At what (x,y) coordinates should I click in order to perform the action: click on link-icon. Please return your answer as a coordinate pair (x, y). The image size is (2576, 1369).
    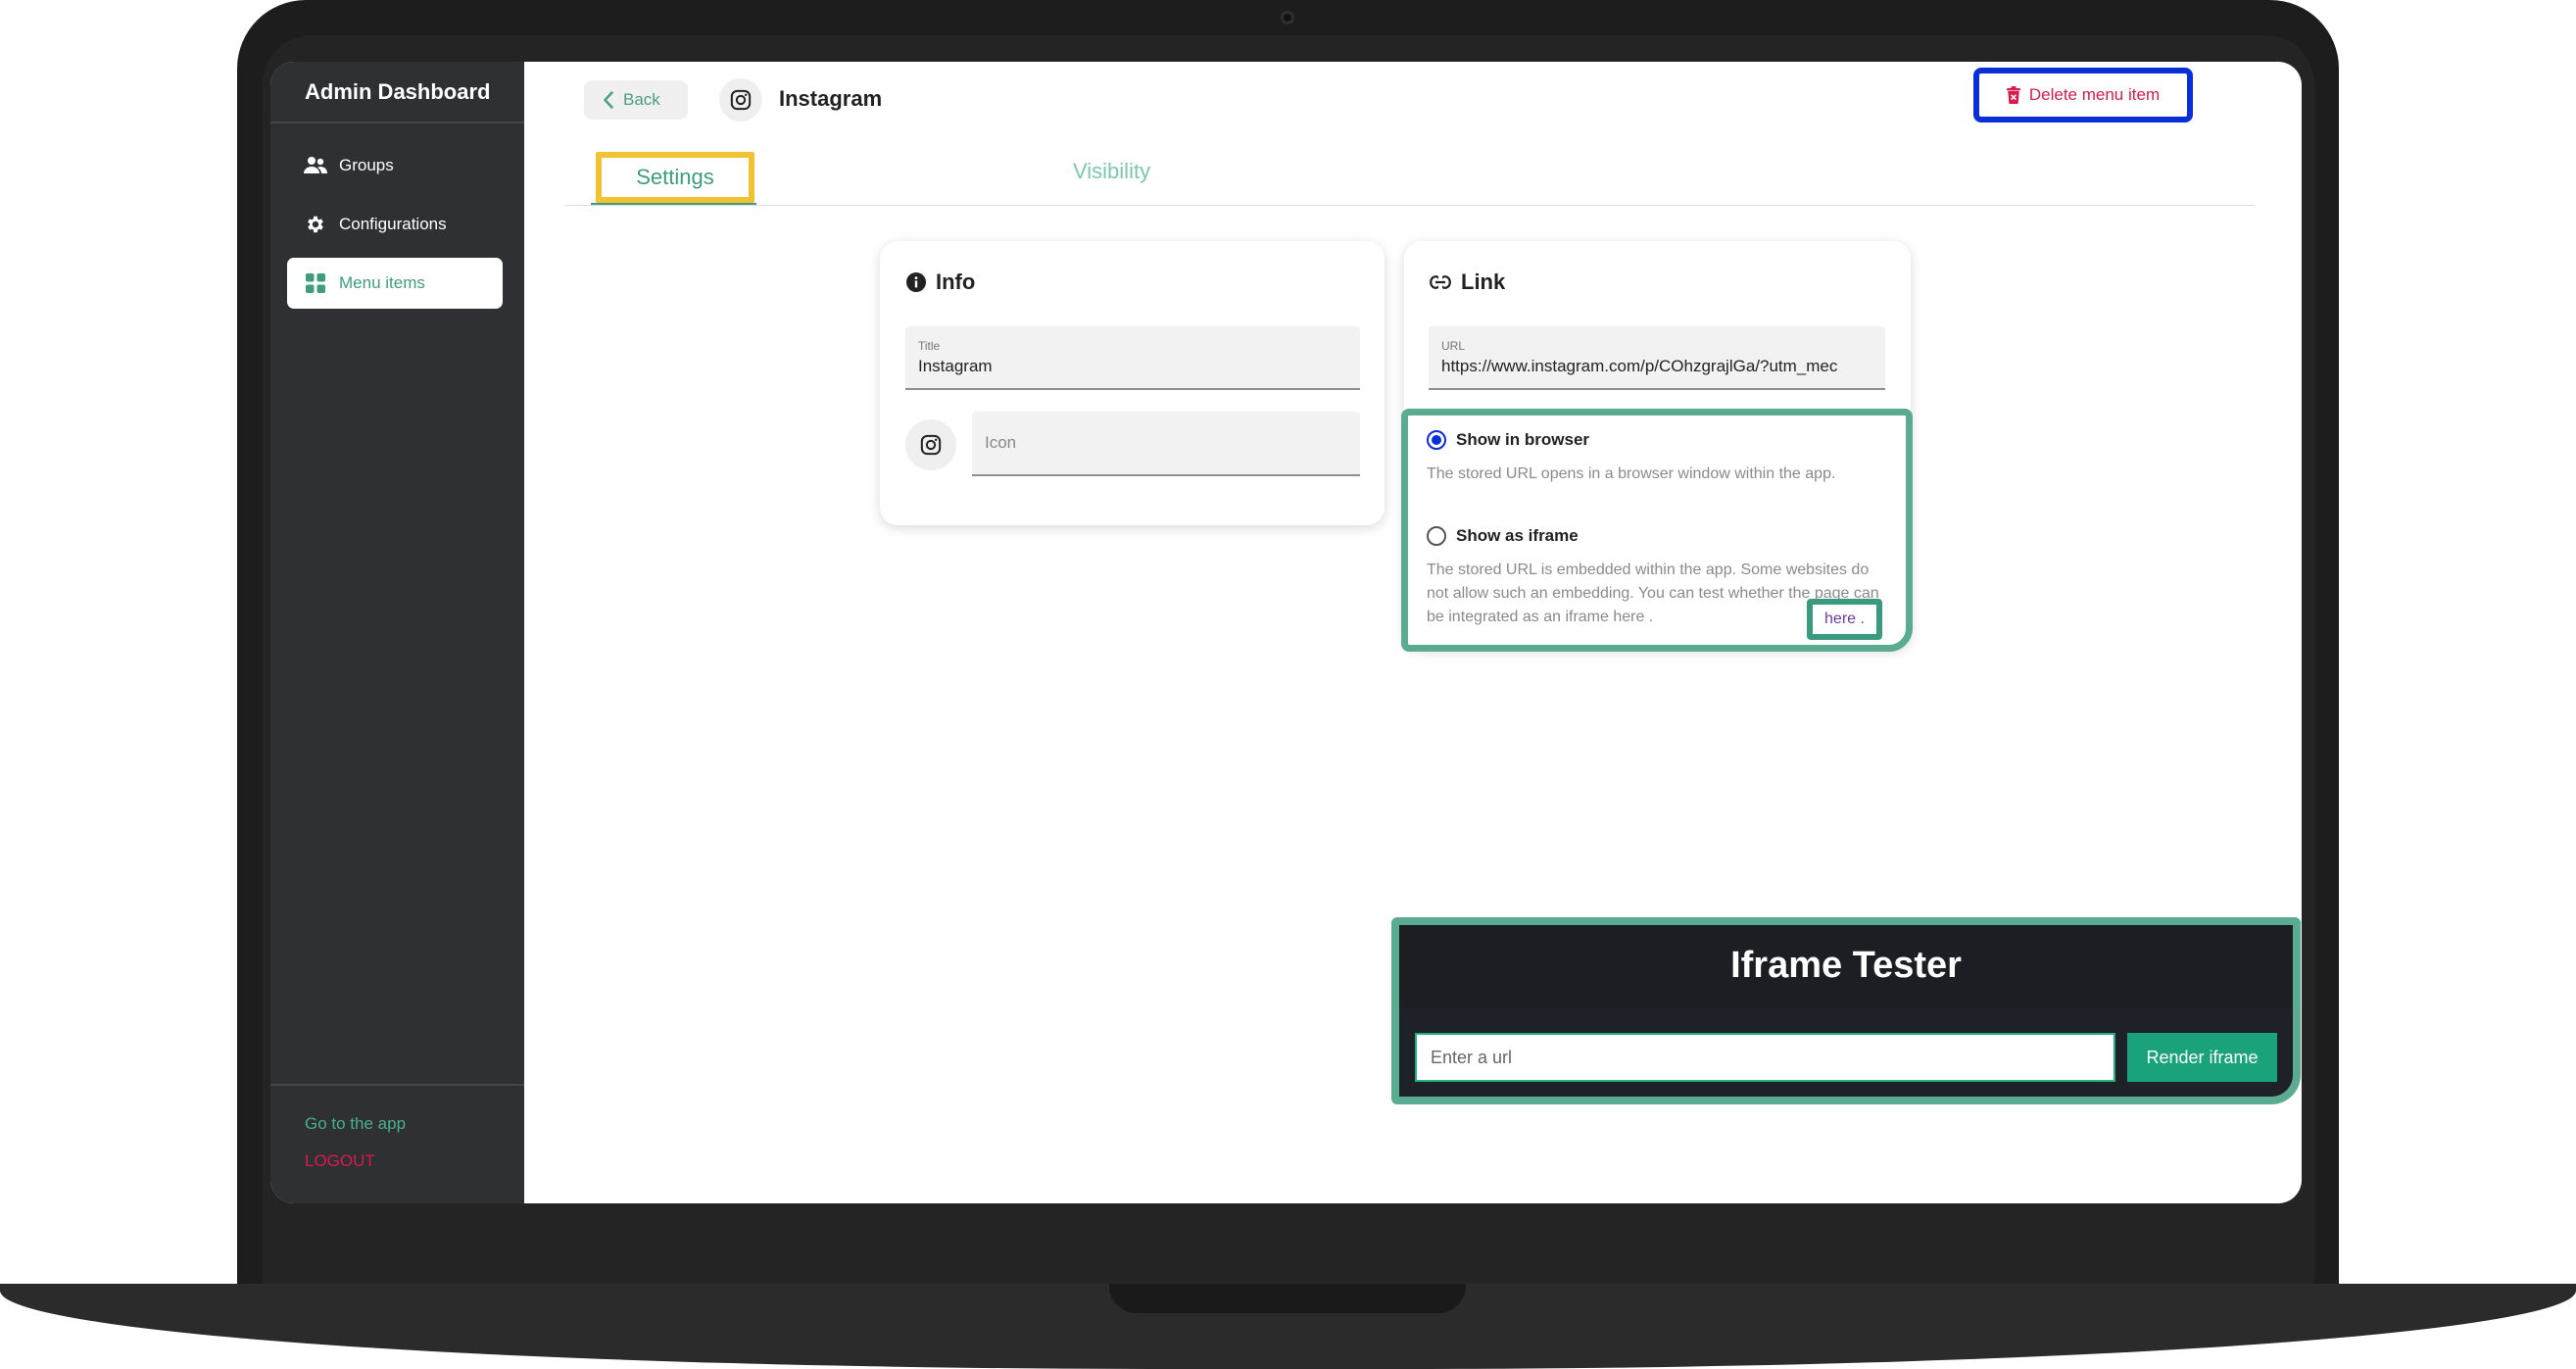
    Looking at the image, I should click on (1440, 282).